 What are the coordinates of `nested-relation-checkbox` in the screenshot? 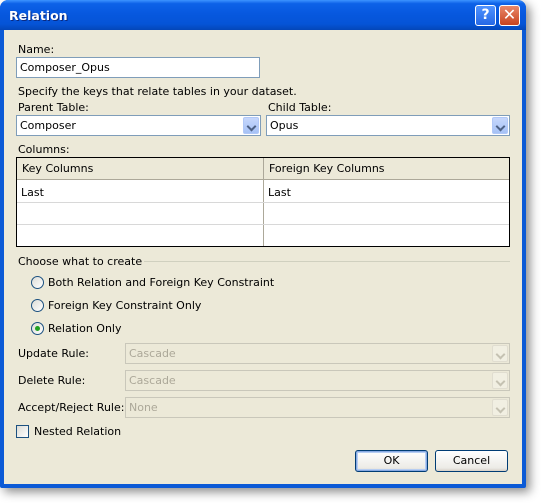 It's located at (22, 431).